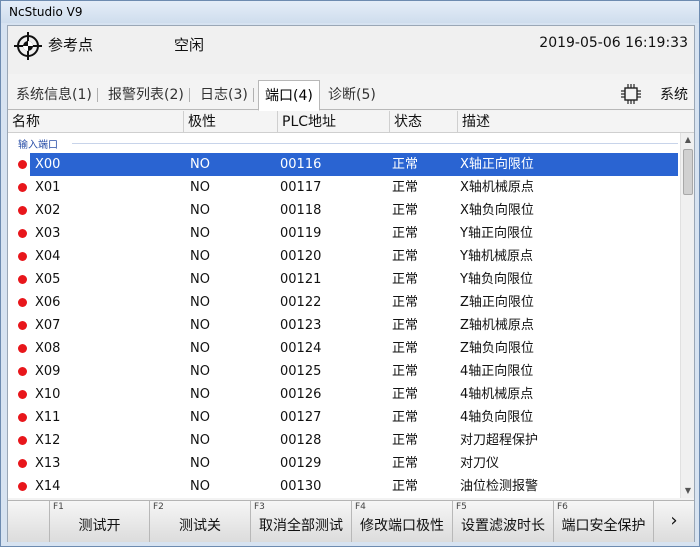 This screenshot has height=547, width=700. What do you see at coordinates (497, 394) in the screenshot?
I see `cell-description: 4轴机械原点` at bounding box center [497, 394].